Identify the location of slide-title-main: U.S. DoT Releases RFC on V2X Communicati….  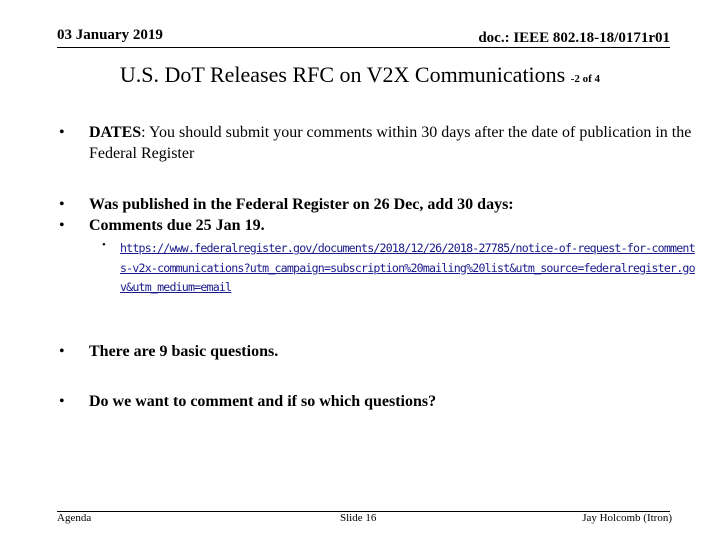
(342, 74).